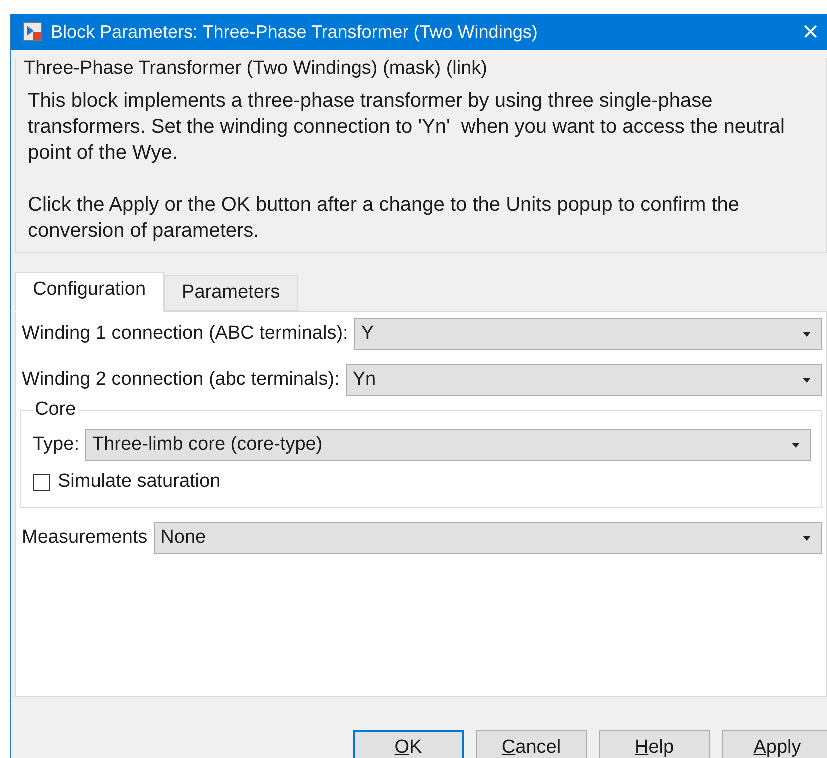  What do you see at coordinates (531, 744) in the screenshot?
I see `dialog-button: Cancel` at bounding box center [531, 744].